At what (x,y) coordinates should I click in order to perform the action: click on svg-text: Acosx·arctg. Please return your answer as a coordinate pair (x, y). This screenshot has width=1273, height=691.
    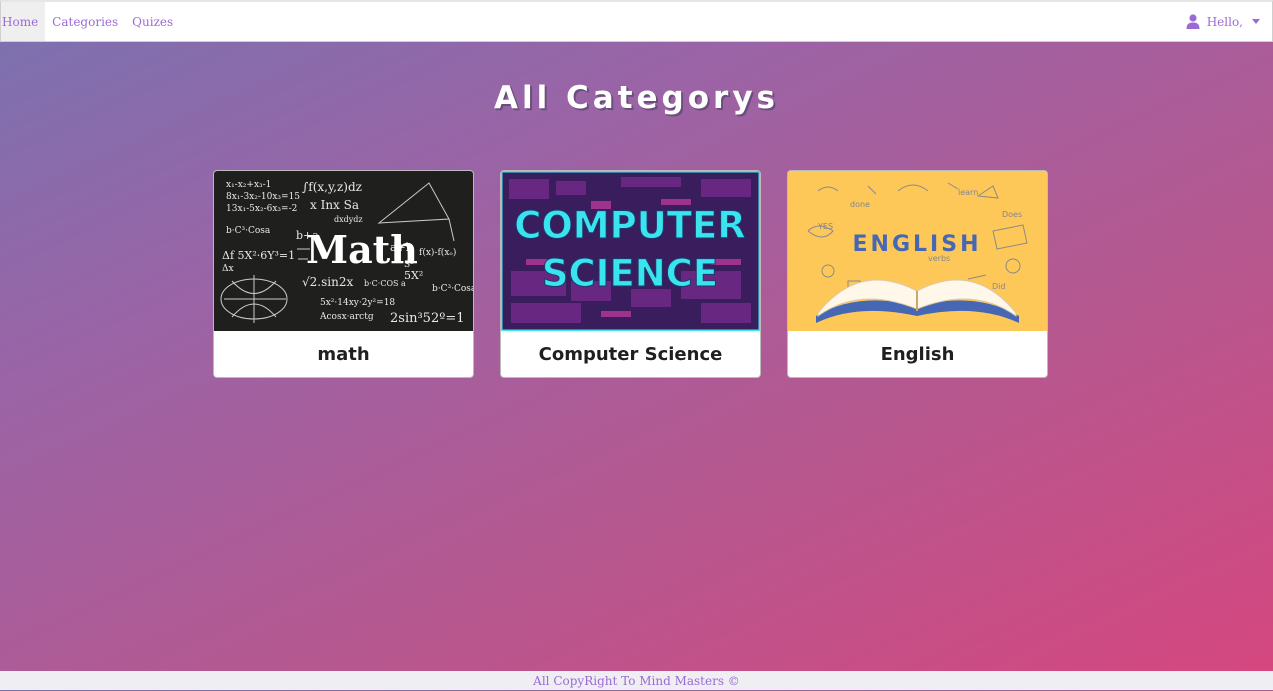
    Looking at the image, I should click on (346, 317).